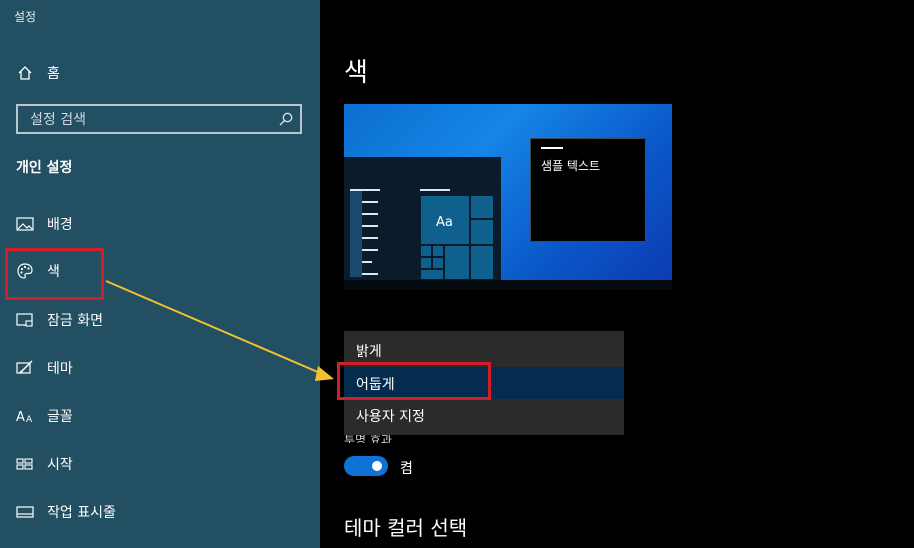 This screenshot has height=548, width=914. I want to click on sidebar-item-label: 배경, so click(60, 225).